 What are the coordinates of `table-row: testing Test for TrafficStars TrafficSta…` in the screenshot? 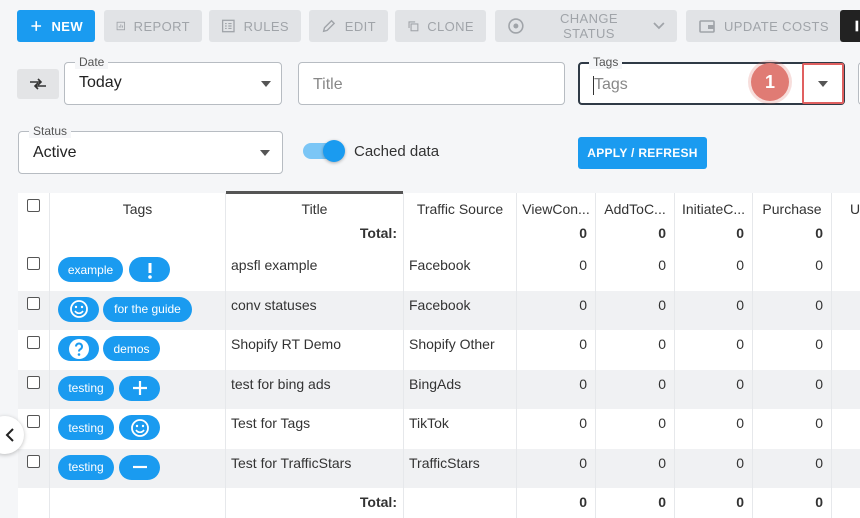 It's located at (439, 468).